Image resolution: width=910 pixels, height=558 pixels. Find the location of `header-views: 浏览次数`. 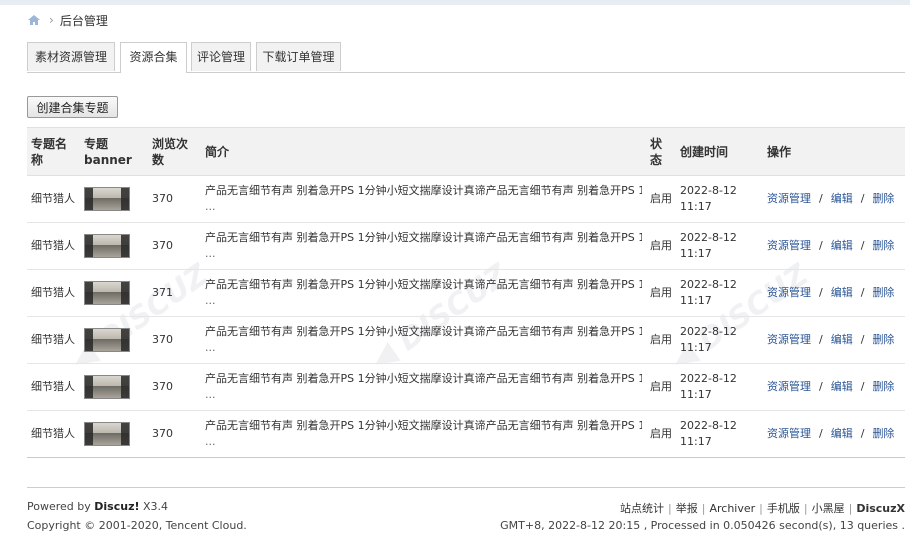

header-views: 浏览次数 is located at coordinates (174, 151).